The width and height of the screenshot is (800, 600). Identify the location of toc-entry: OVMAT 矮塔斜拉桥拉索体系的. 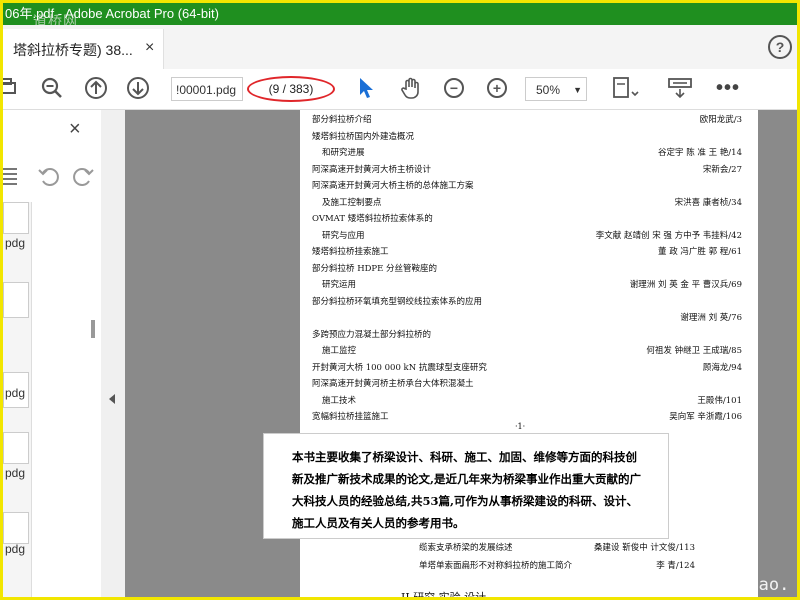
(527, 219).